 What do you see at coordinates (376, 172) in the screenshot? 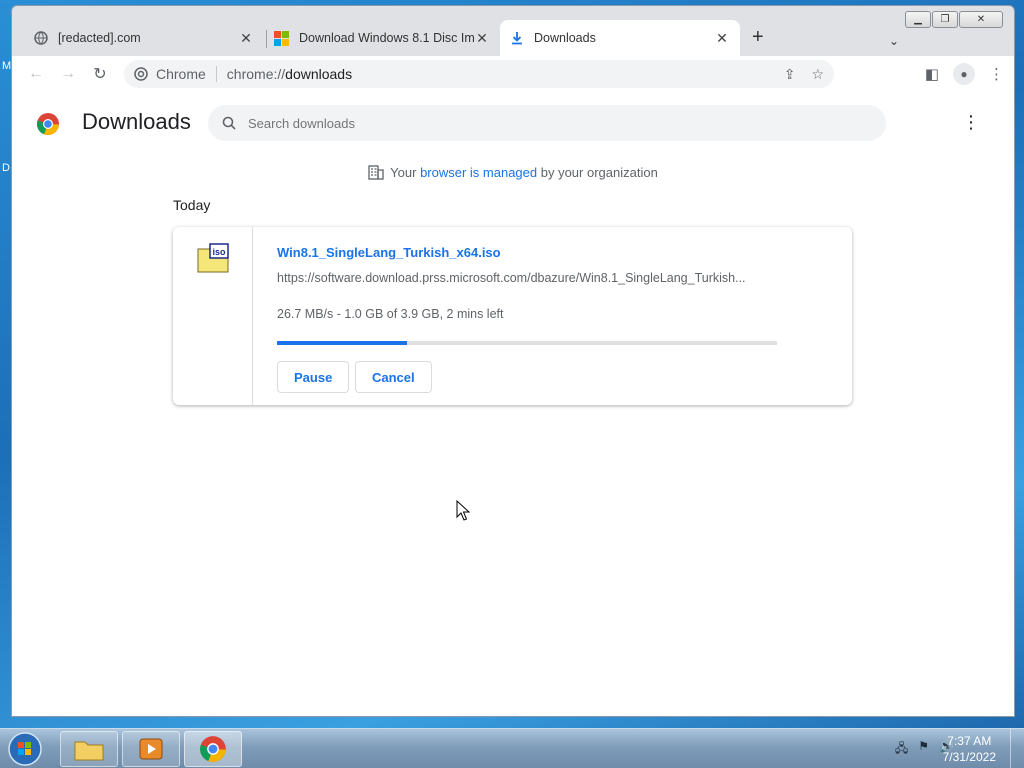
I see `building-icon` at bounding box center [376, 172].